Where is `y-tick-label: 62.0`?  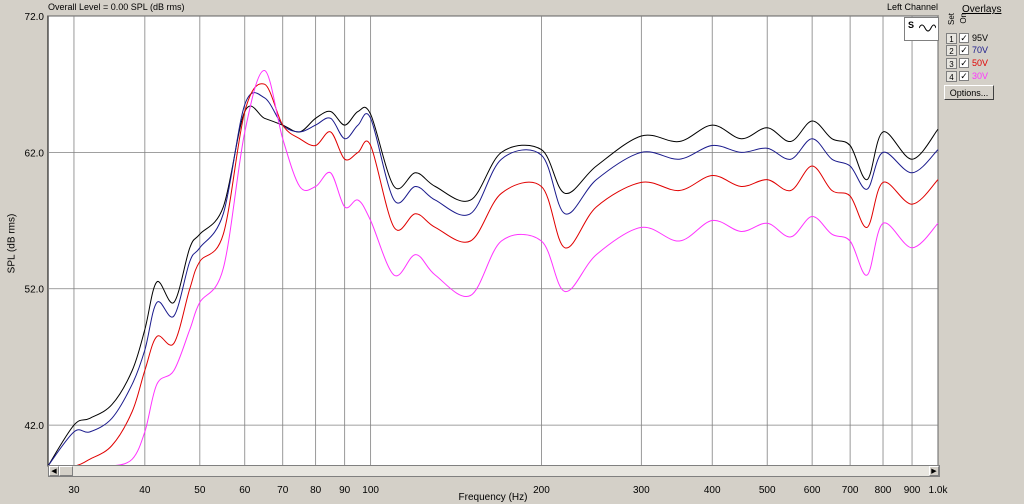 y-tick-label: 62.0 is located at coordinates (35, 153).